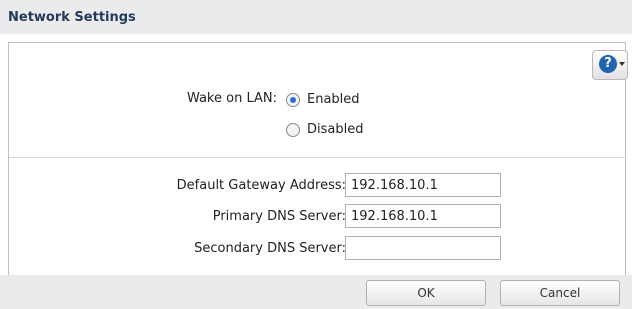 The width and height of the screenshot is (632, 309). I want to click on chevron-down-icon, so click(622, 64).